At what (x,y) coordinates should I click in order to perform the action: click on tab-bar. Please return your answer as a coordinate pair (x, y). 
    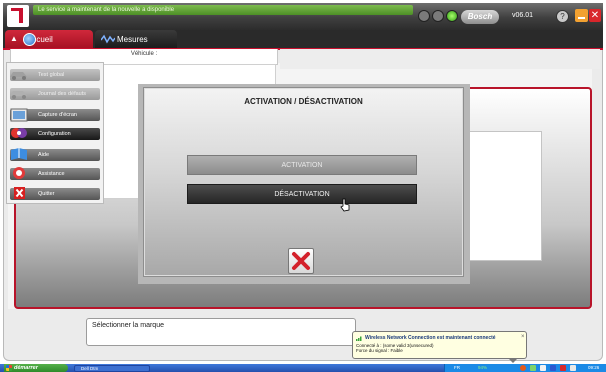
    Looking at the image, I should click on (303, 39).